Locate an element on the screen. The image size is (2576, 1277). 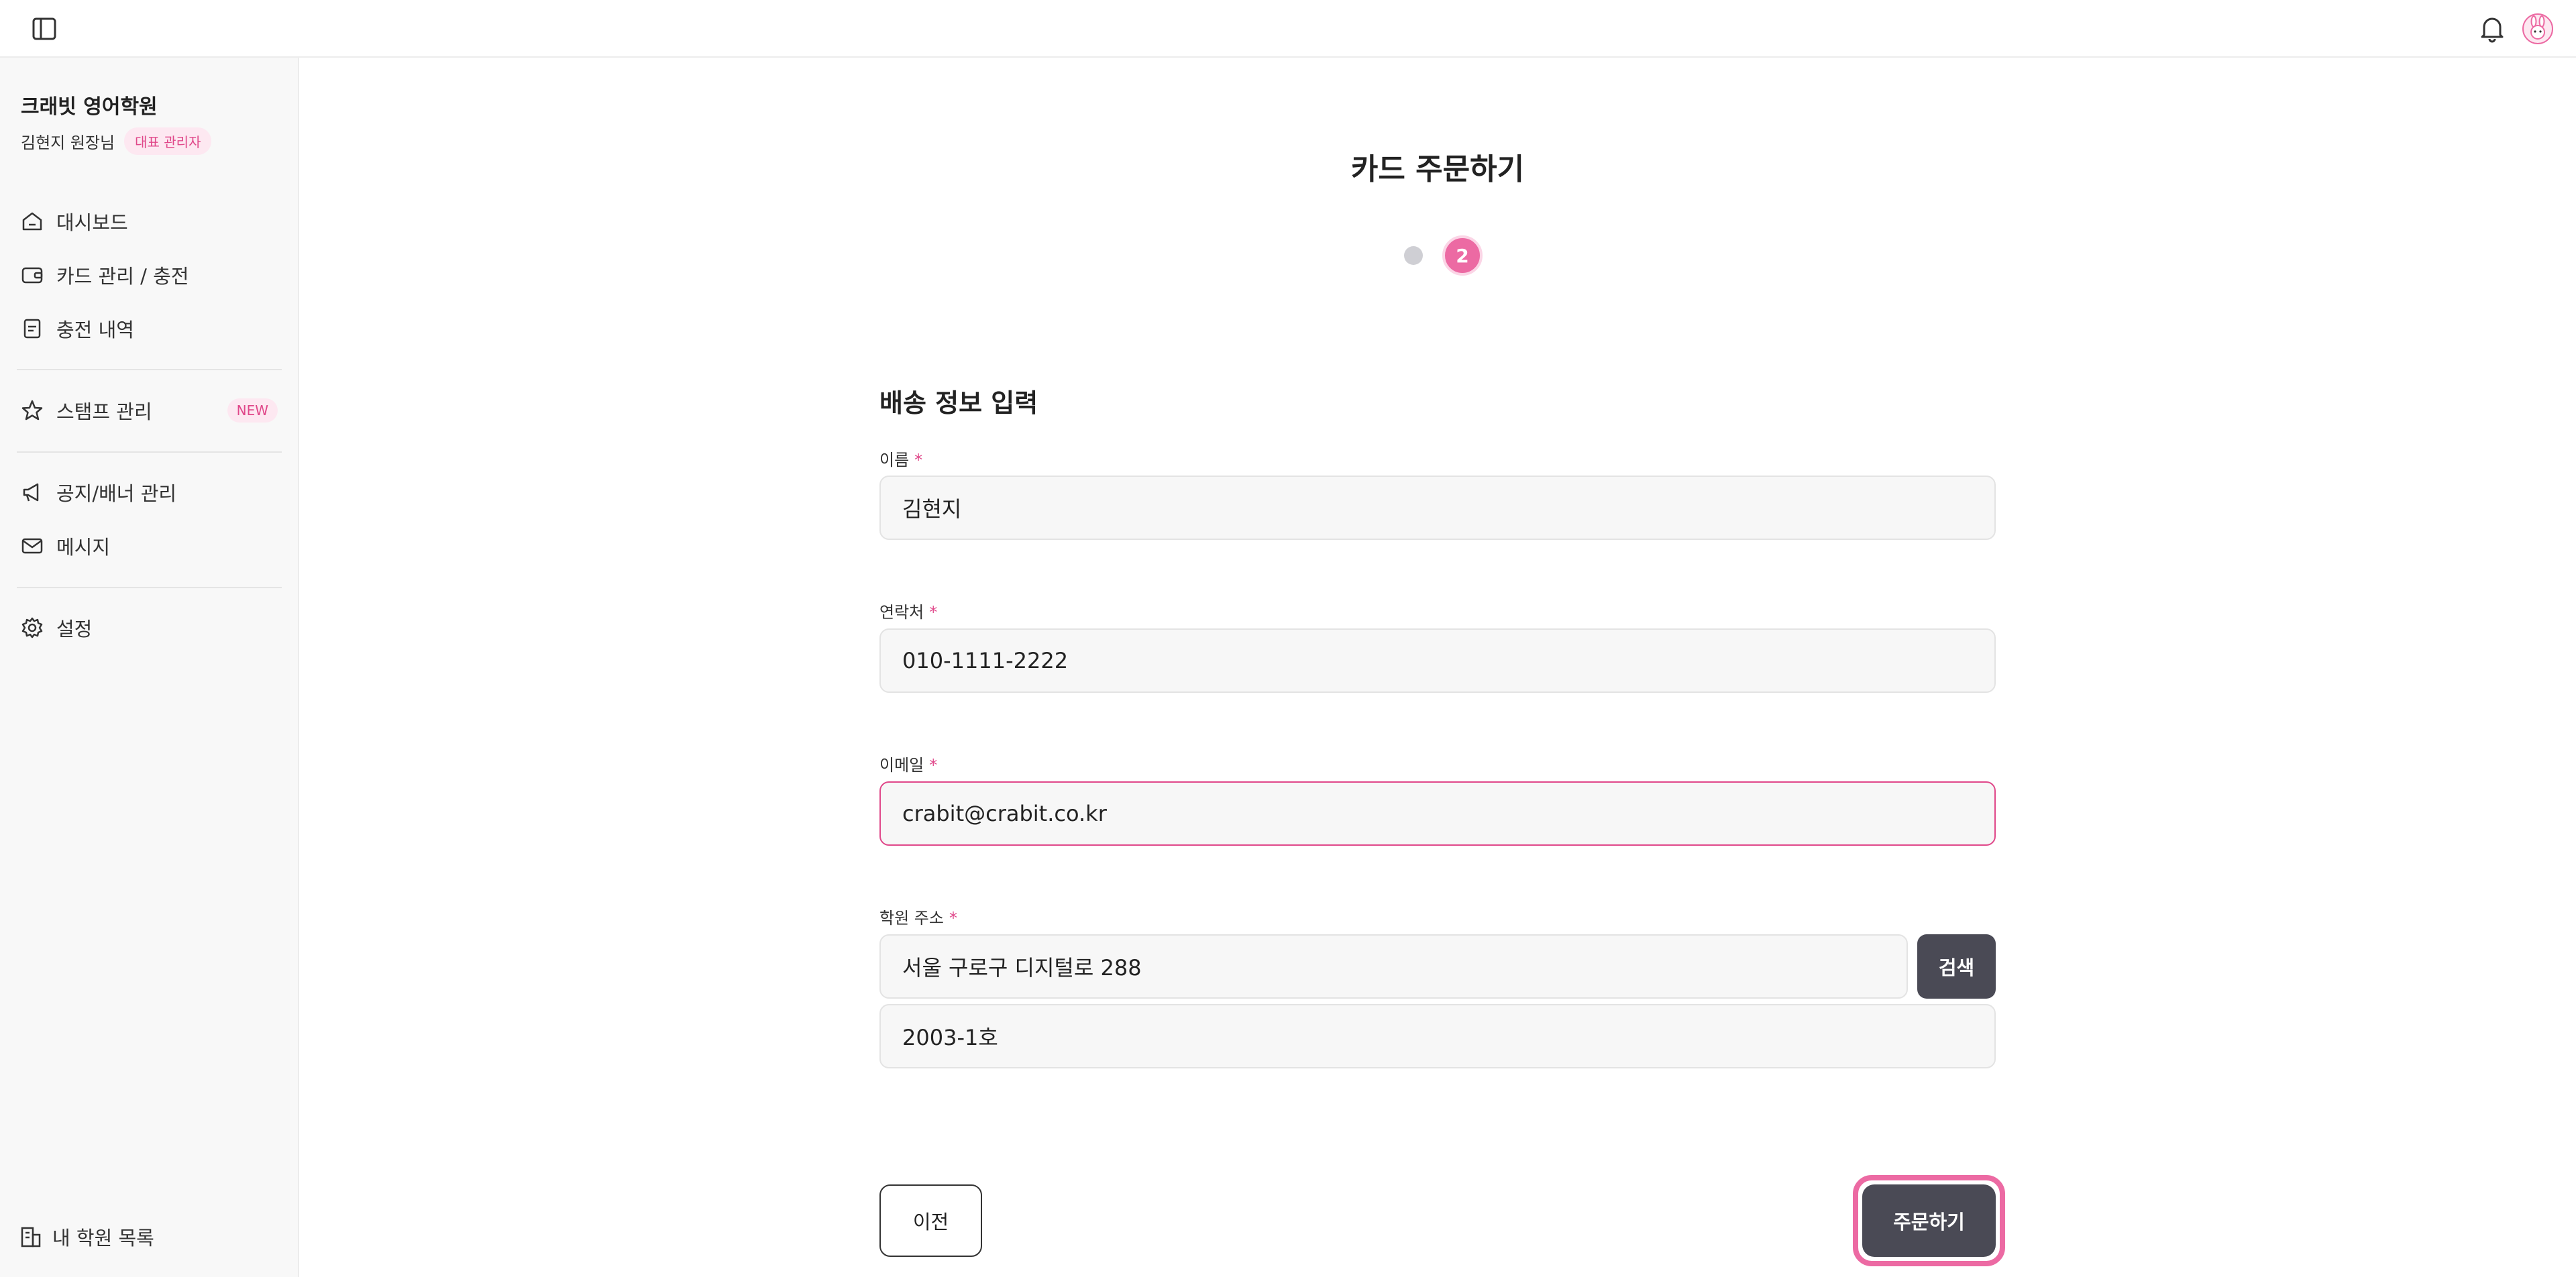
sidebar-item-label: 스탬프 관리 is located at coordinates (104, 411).